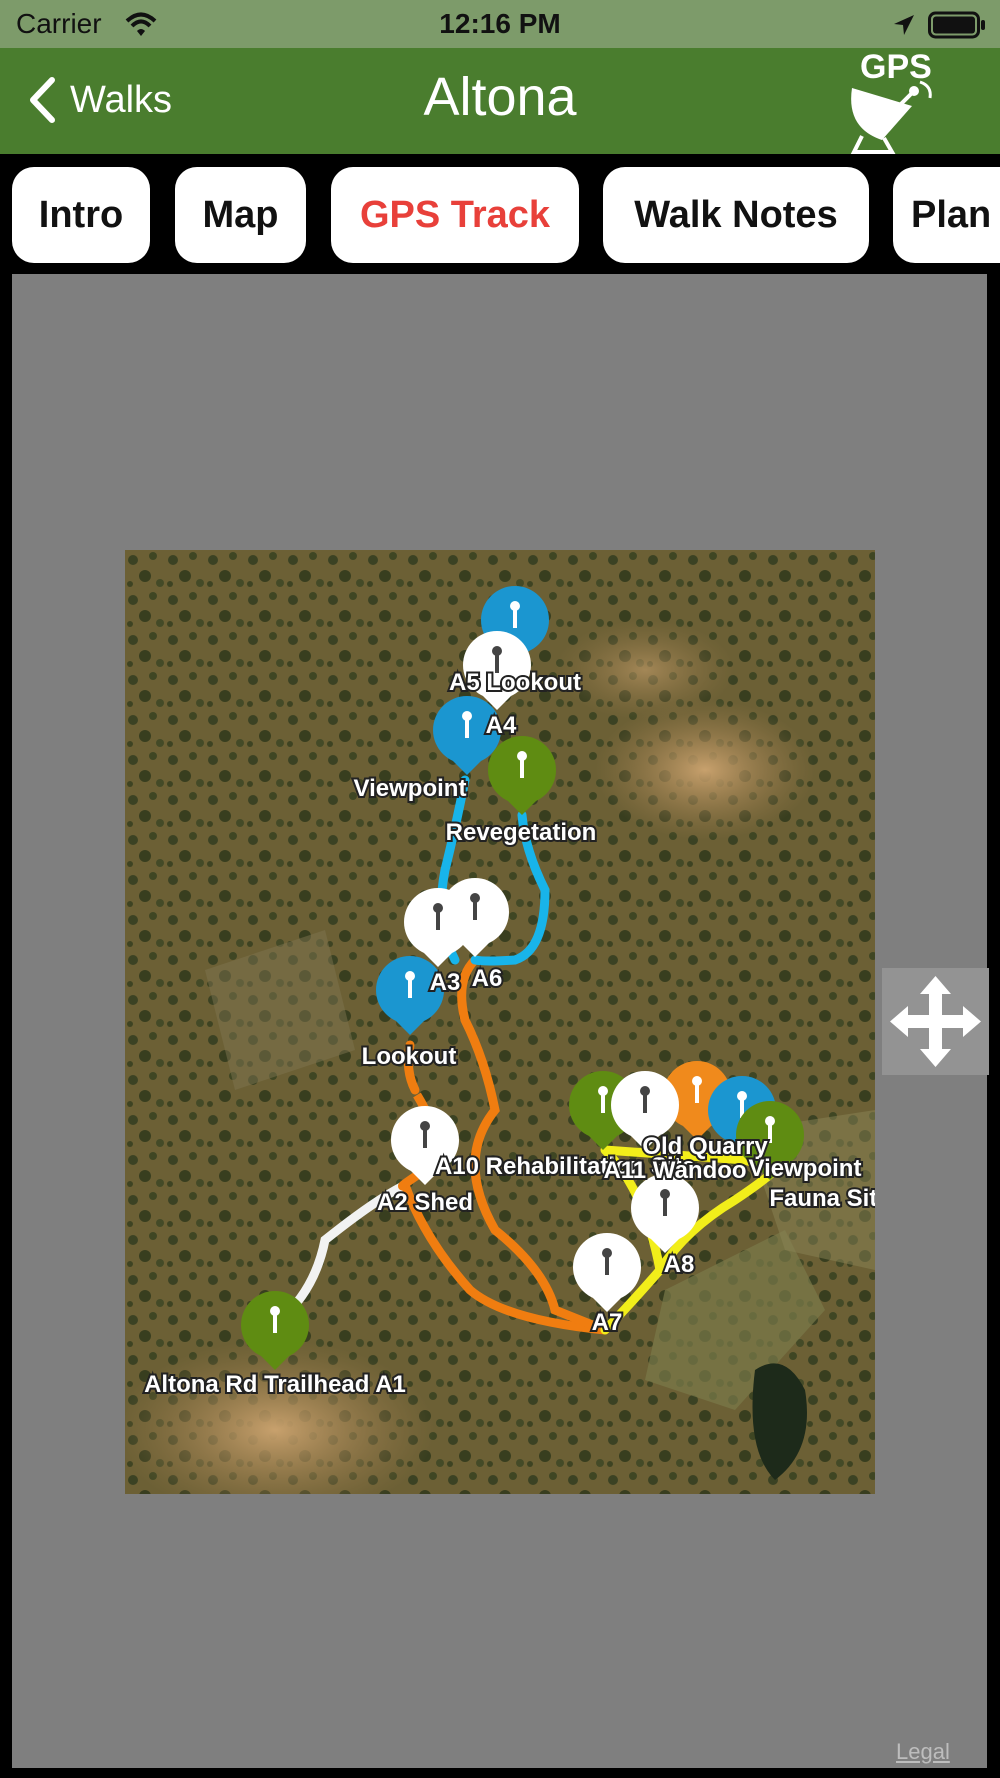  I want to click on satellite-dish-icon, so click(891, 117).